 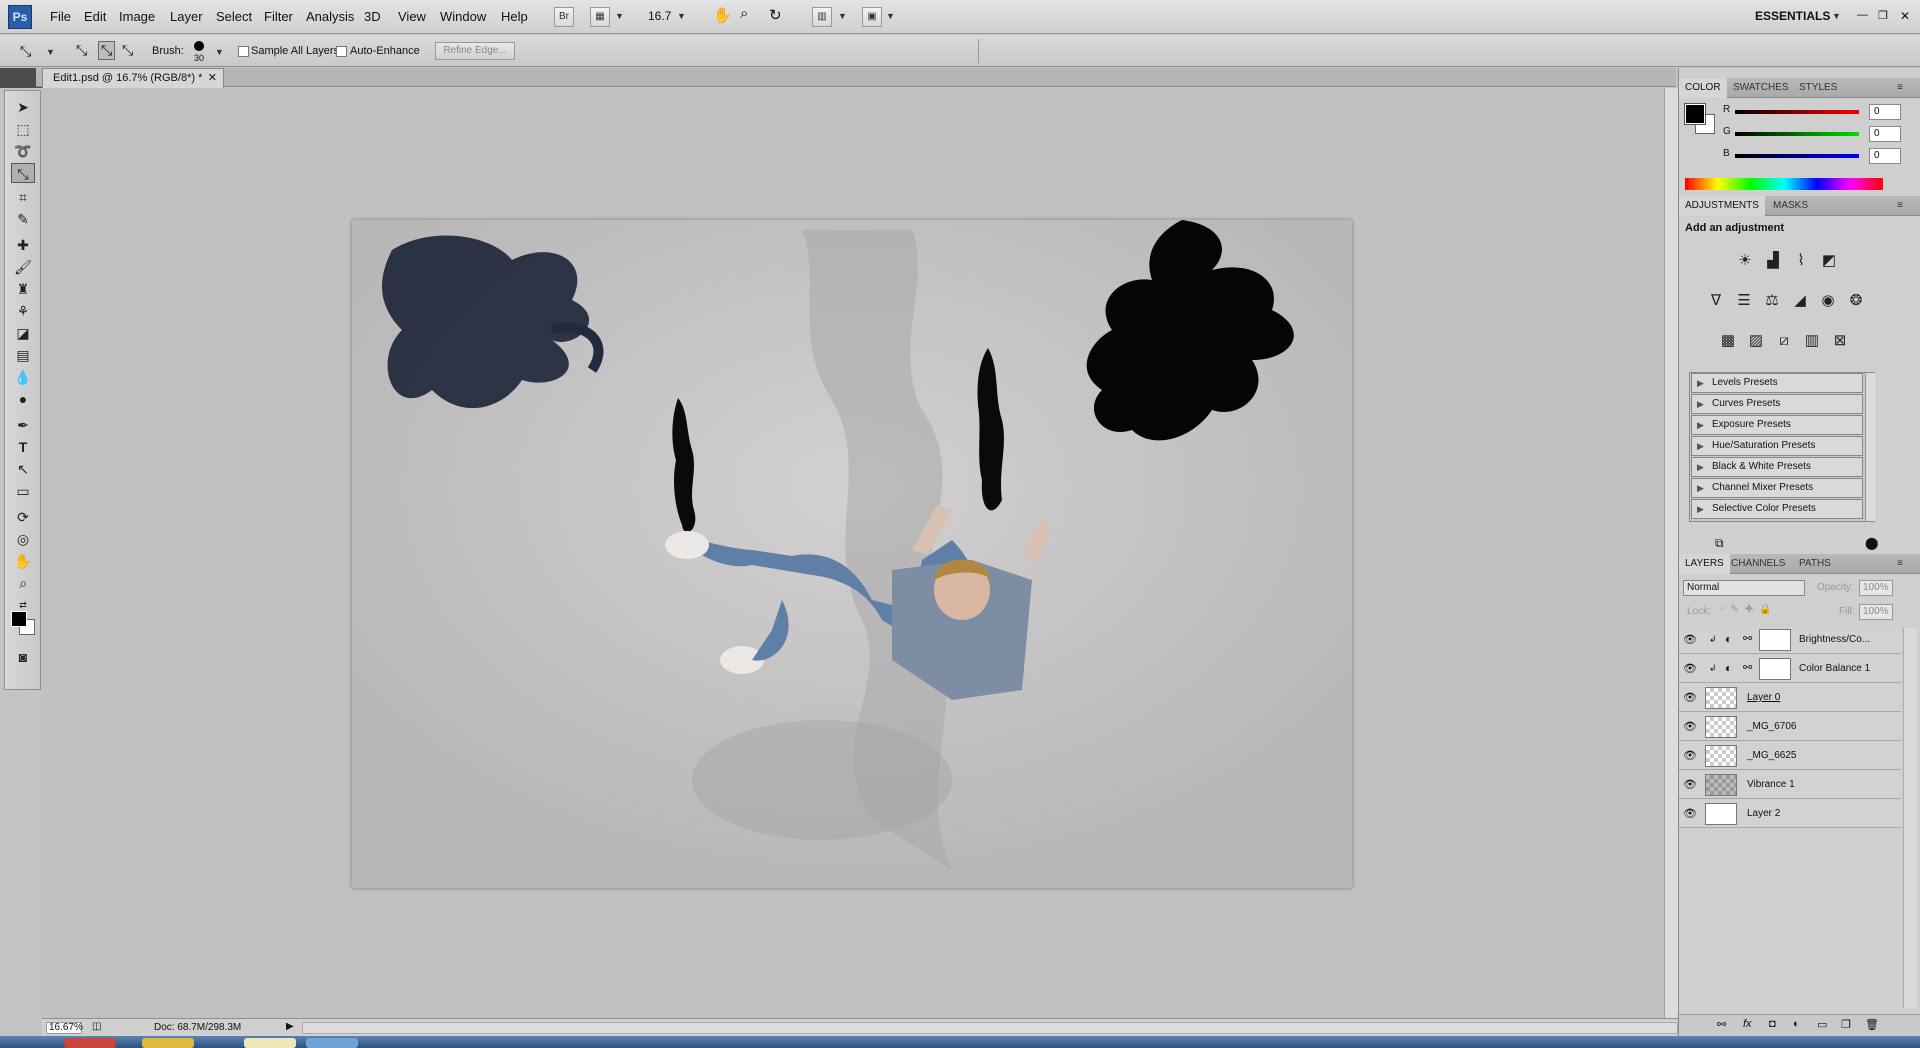 I want to click on hue-saturation-icon: ☰, so click(x=1744, y=301).